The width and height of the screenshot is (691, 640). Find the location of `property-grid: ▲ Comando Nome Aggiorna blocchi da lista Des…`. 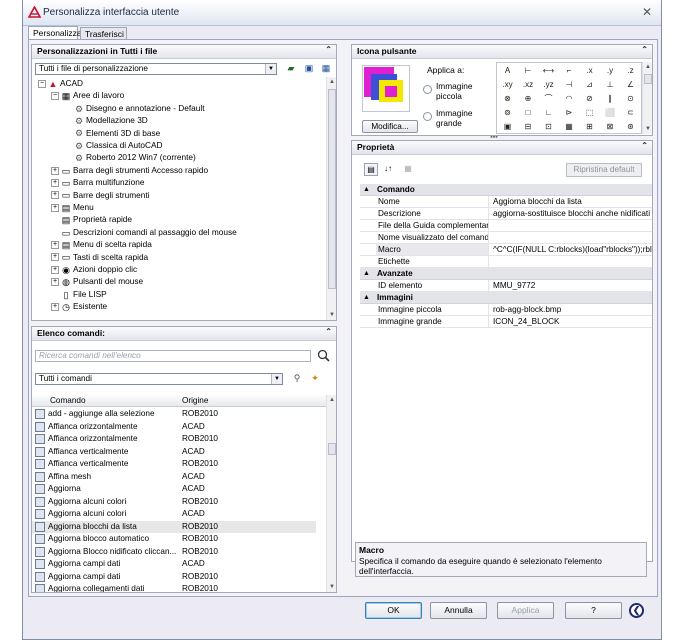

property-grid: ▲ Comando Nome Aggiorna blocchi da lista Des… is located at coordinates (506, 259).